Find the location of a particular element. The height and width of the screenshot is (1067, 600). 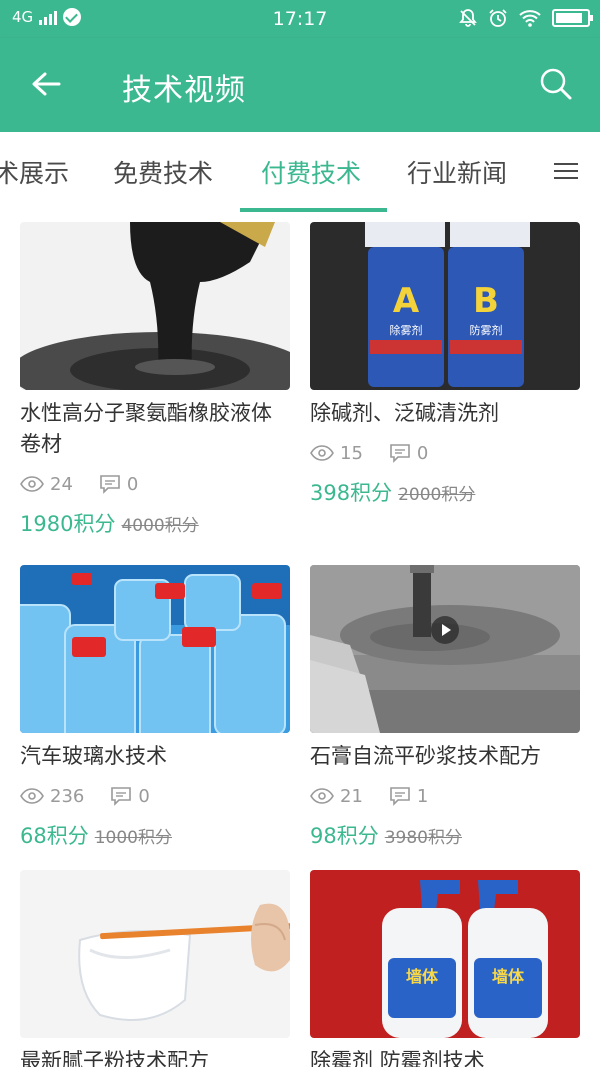

product-label-a: A is located at coordinates (406, 301).